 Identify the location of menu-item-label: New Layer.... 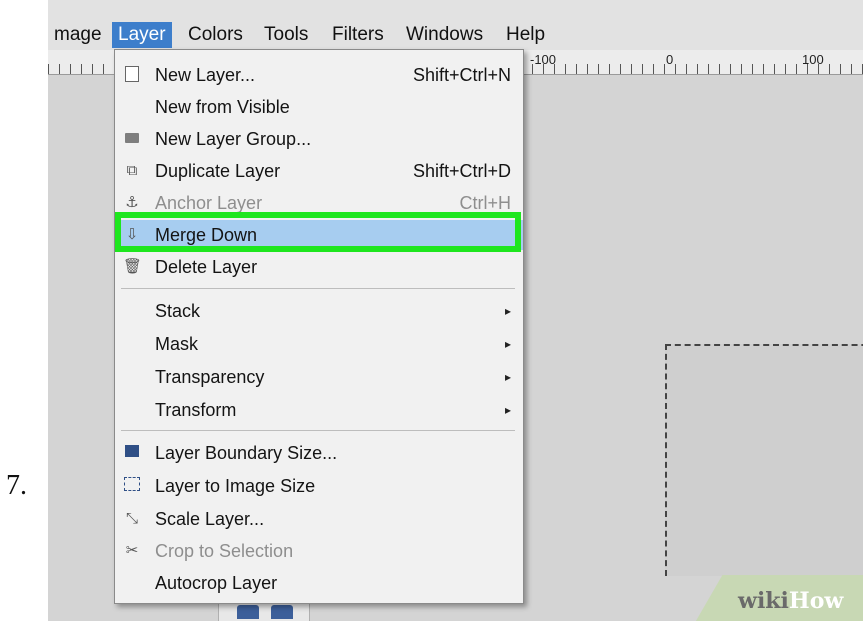
(205, 75).